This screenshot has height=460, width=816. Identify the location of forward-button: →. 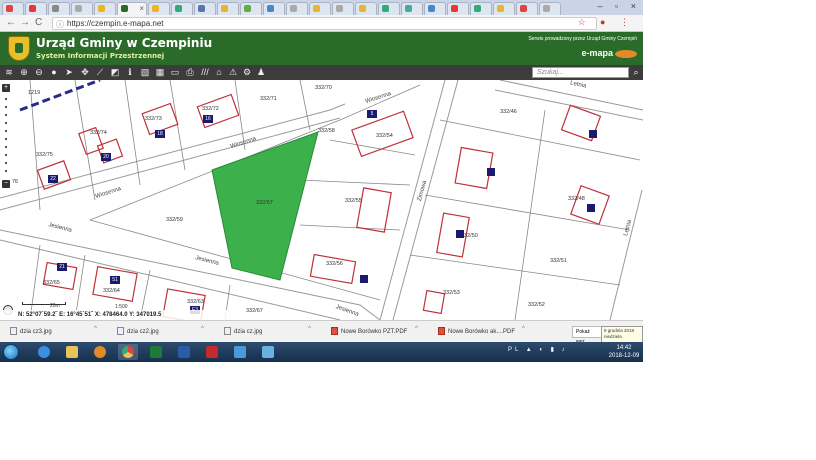
(25, 22).